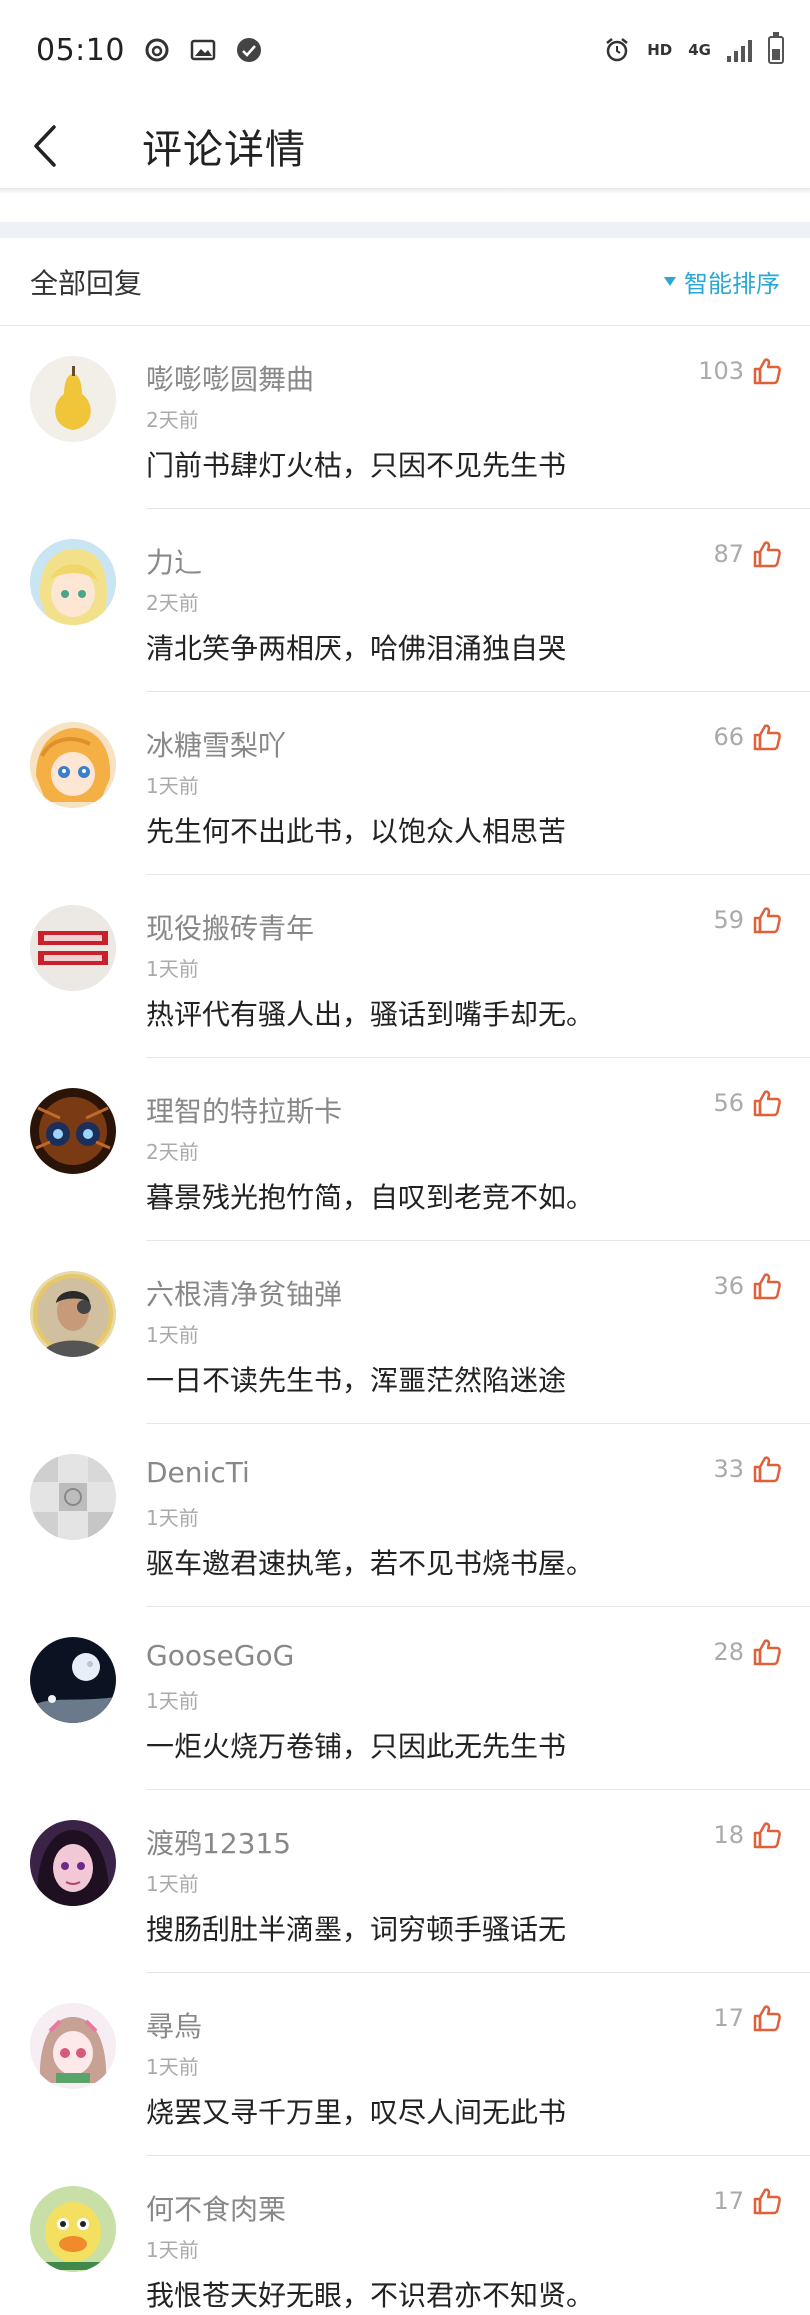 The height and width of the screenshot is (2315, 810). What do you see at coordinates (405, 1515) in the screenshot?
I see `comment-item: DenicTi 1天前驱车邀君速执笔，若不见书烧书屋。 33` at bounding box center [405, 1515].